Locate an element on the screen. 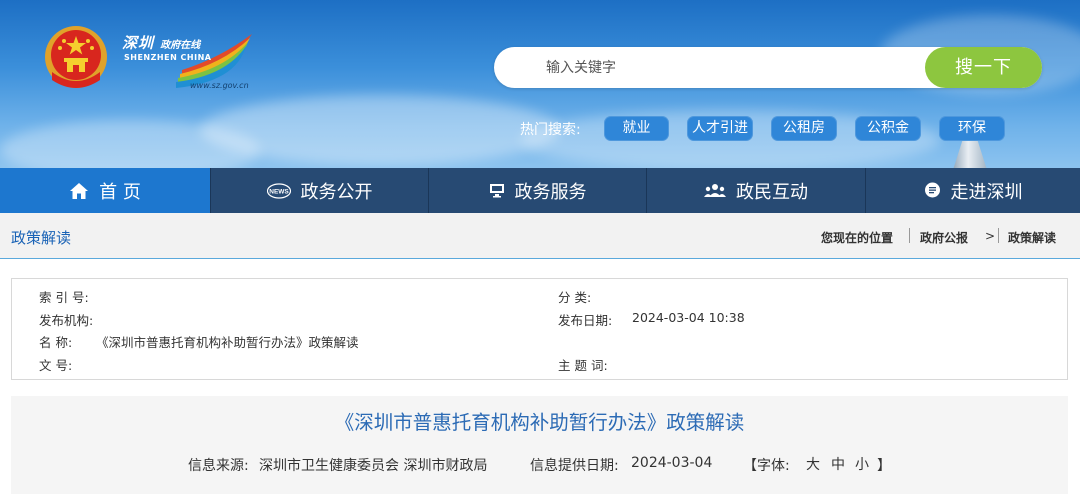 Image resolution: width=1080 pixels, height=494 pixels. search-input is located at coordinates (726, 68).